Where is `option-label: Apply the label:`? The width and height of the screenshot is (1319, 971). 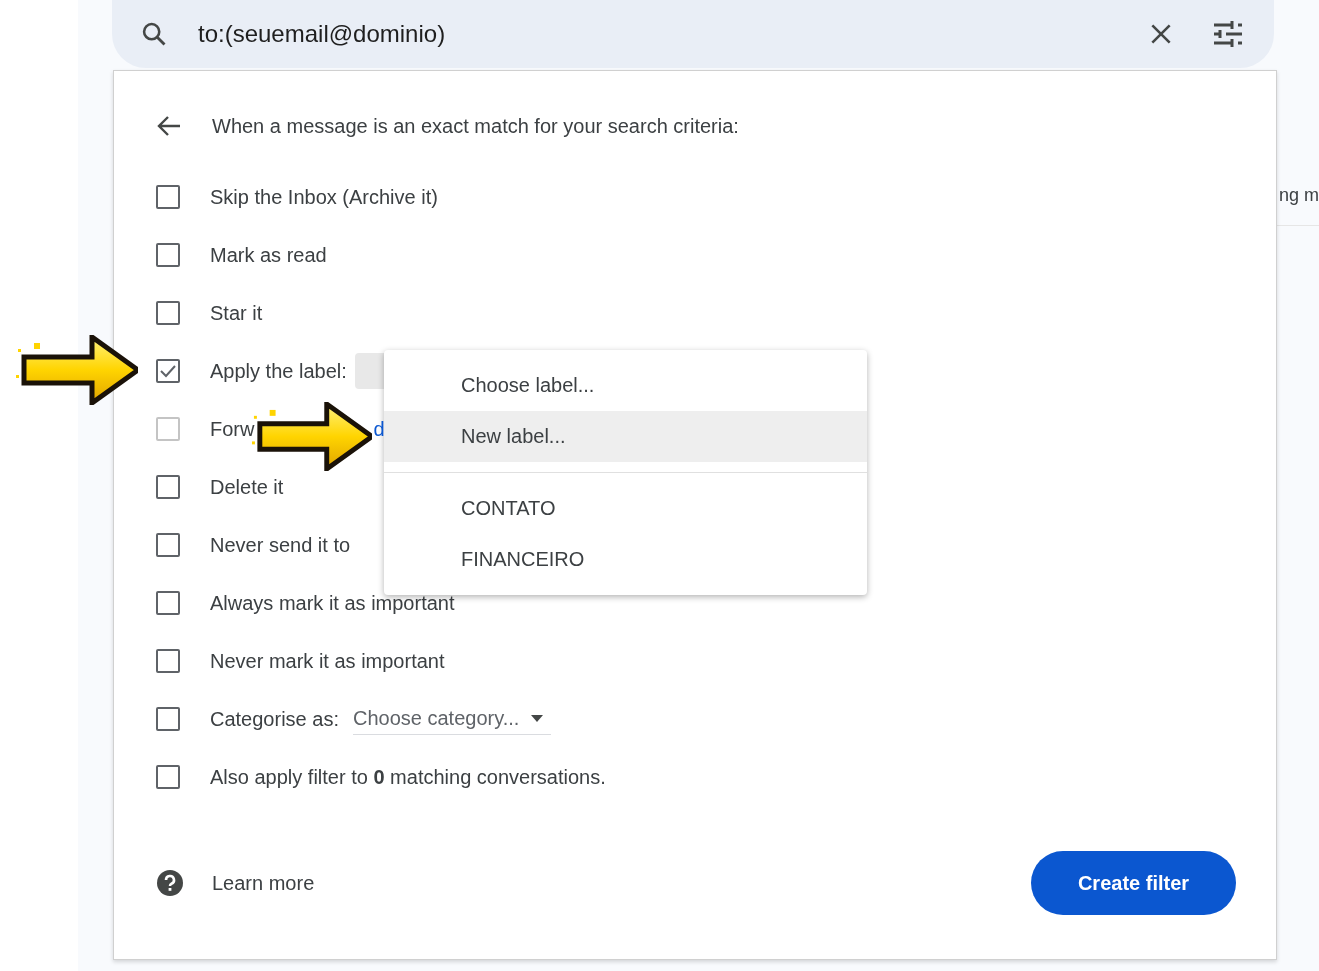
option-label: Apply the label: is located at coordinates (278, 371).